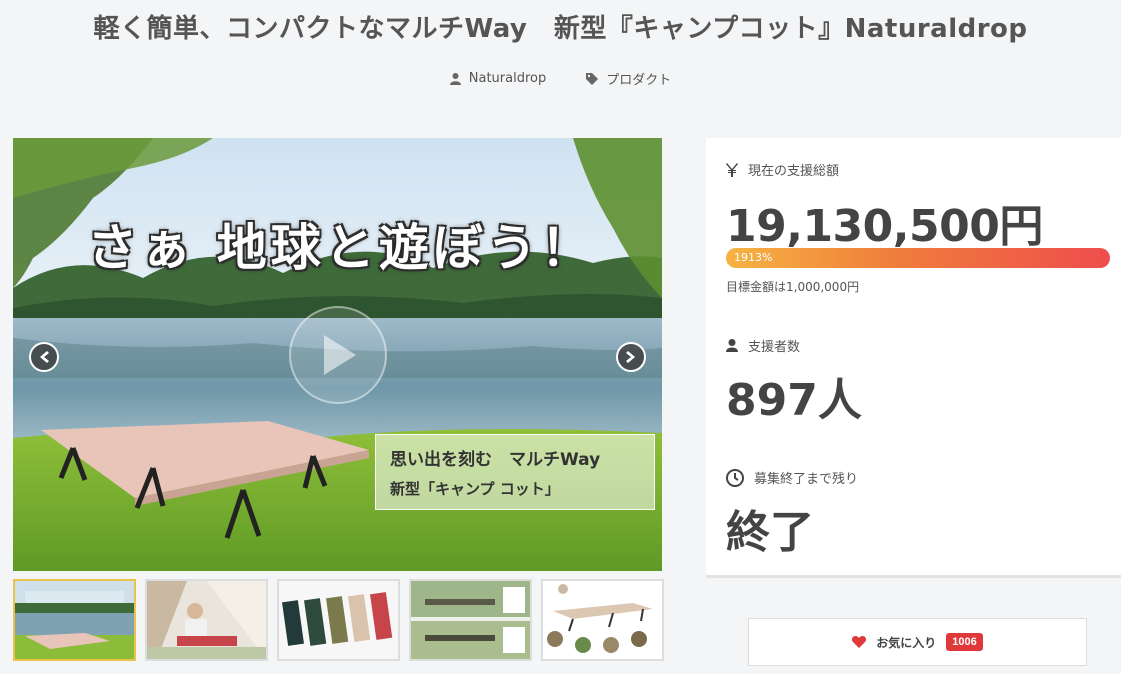 The height and width of the screenshot is (674, 1121). Describe the element at coordinates (918, 258) in the screenshot. I see `funding-progress-bar: 1913%` at that location.